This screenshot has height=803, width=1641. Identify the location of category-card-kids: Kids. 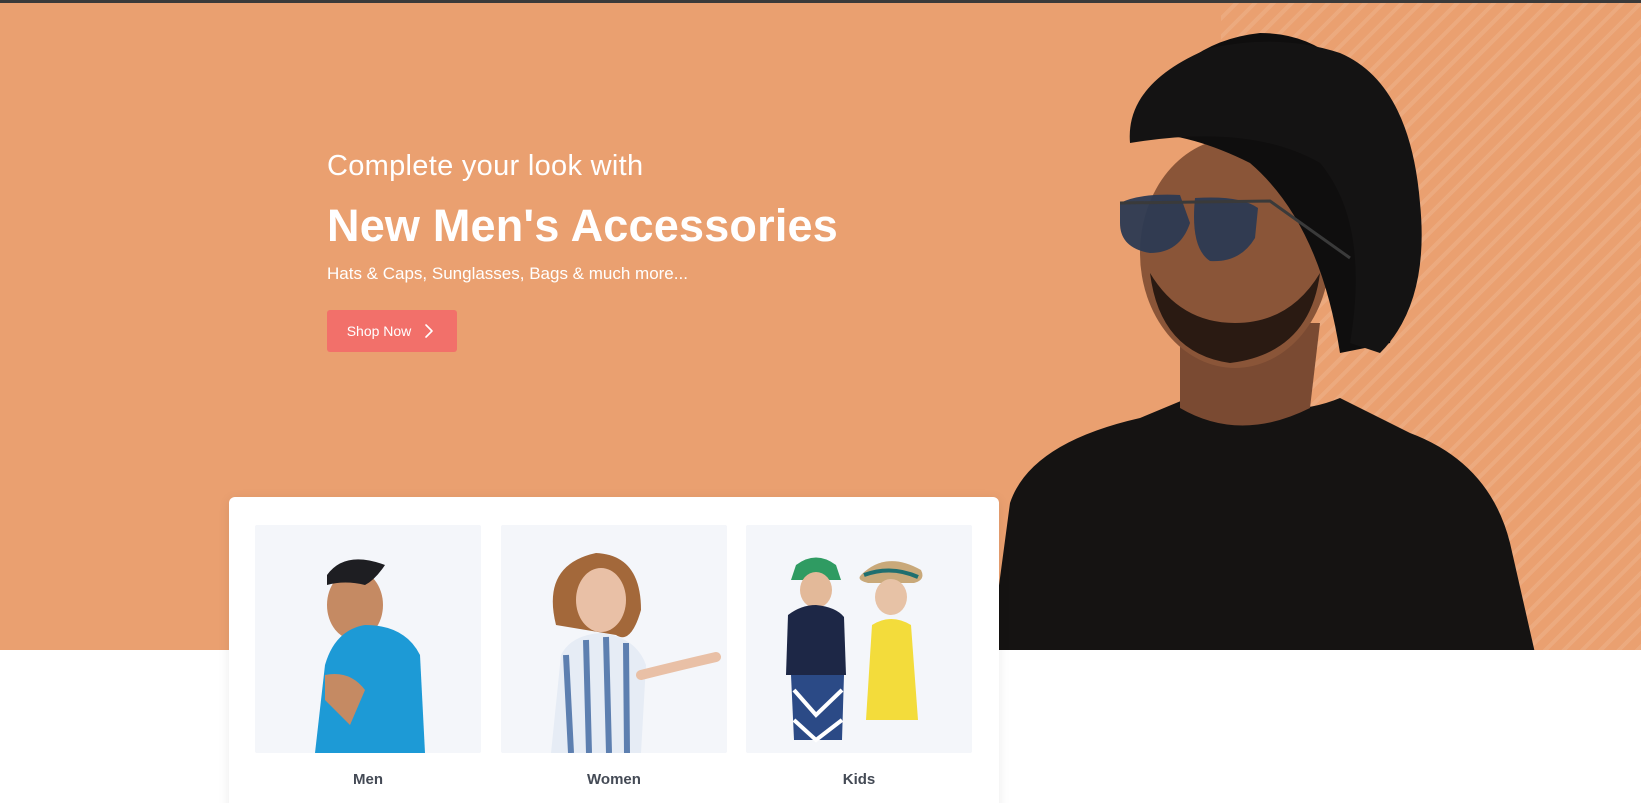
(859, 656).